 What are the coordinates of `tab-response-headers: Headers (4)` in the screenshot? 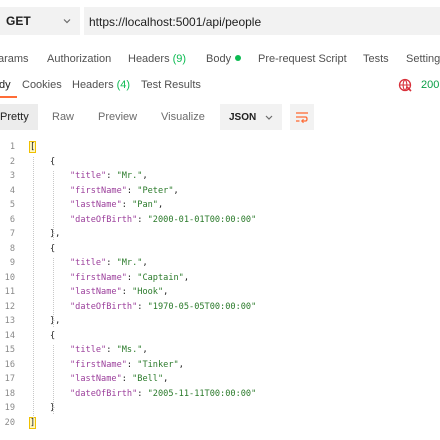 It's located at (101, 85).